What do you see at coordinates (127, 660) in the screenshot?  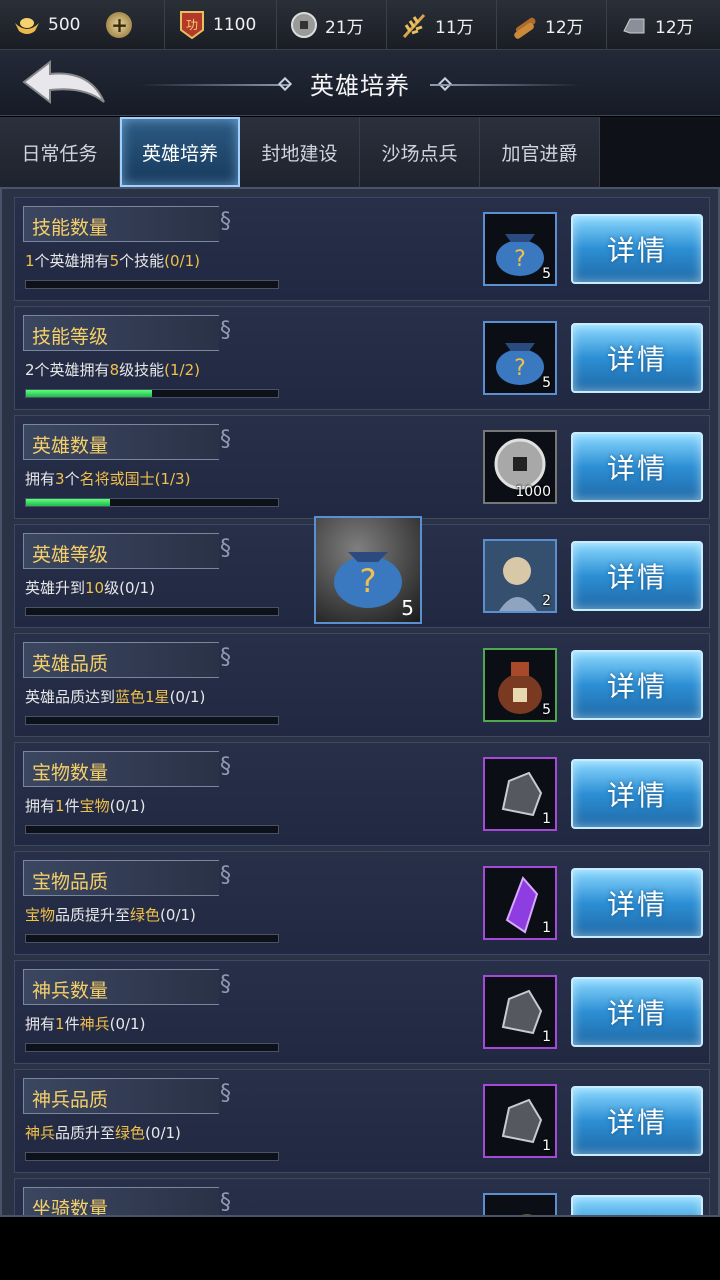 I see `task-title-box: 英雄品质` at bounding box center [127, 660].